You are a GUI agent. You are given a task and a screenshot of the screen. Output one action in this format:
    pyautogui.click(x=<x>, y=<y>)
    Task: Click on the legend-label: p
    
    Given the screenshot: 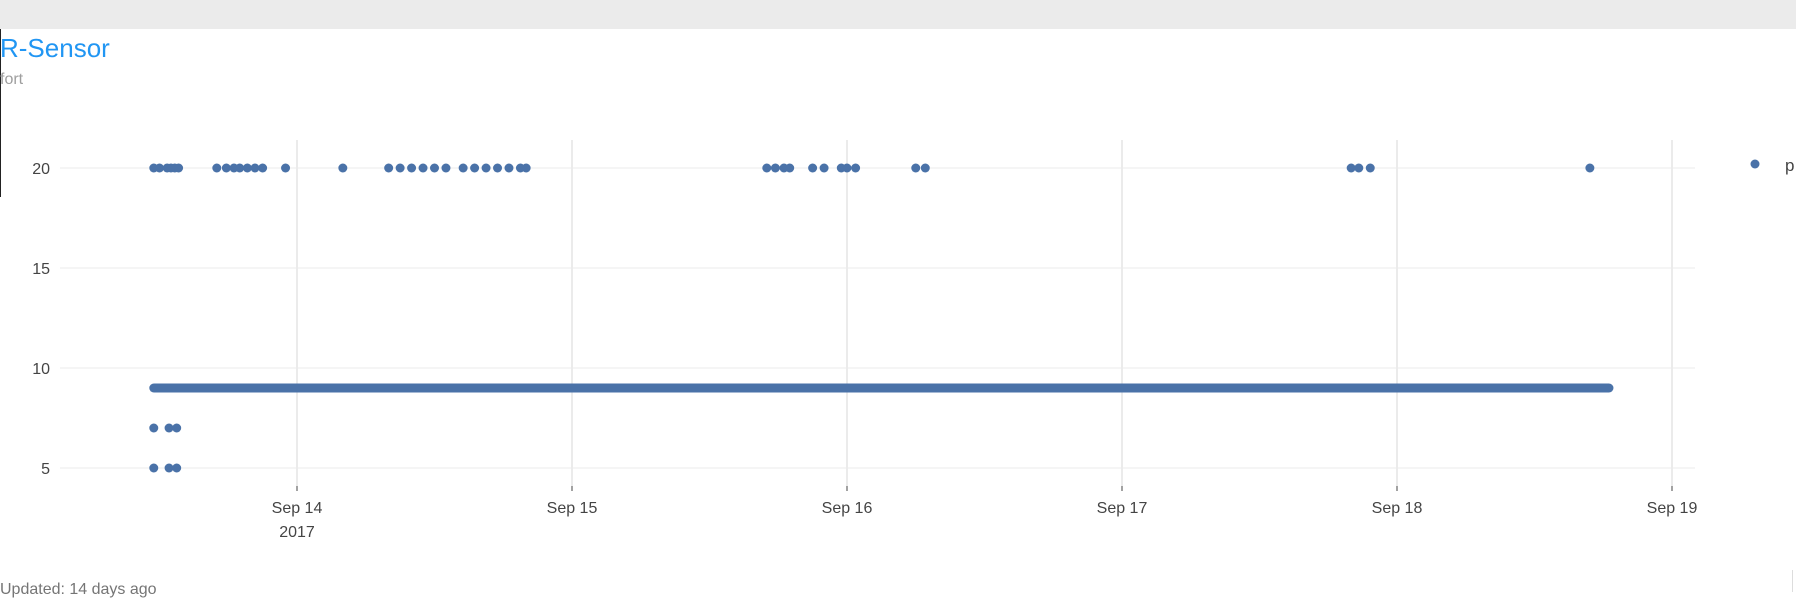 What is the action you would take?
    pyautogui.click(x=1789, y=165)
    